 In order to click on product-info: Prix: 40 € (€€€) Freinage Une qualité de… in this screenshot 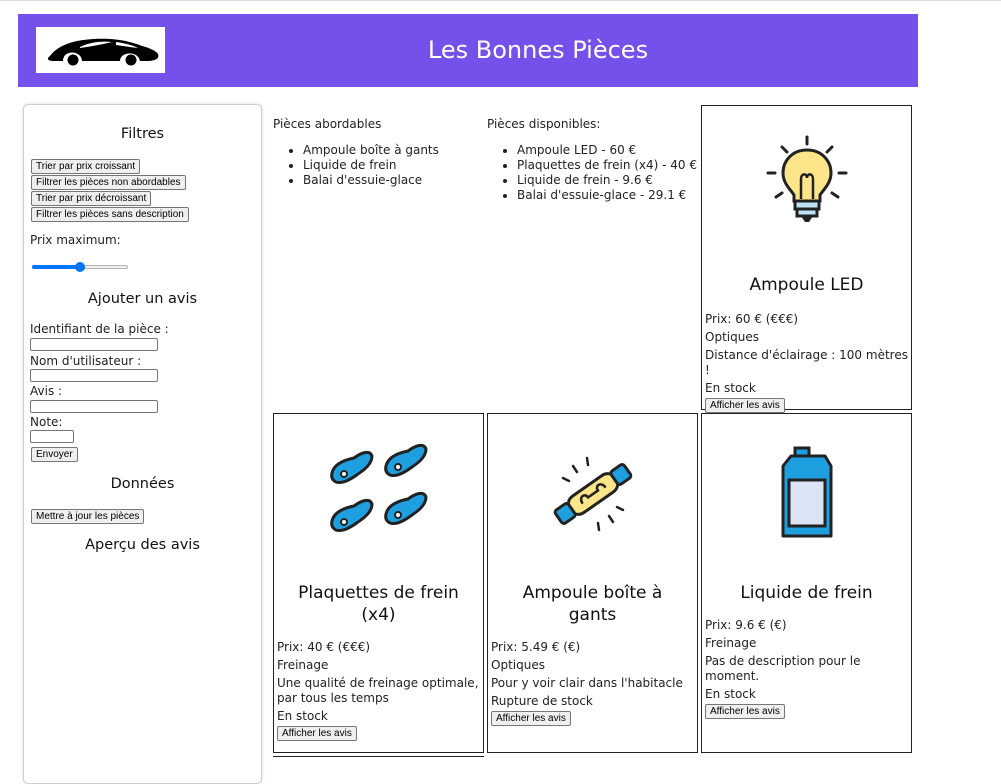, I will do `click(379, 690)`.